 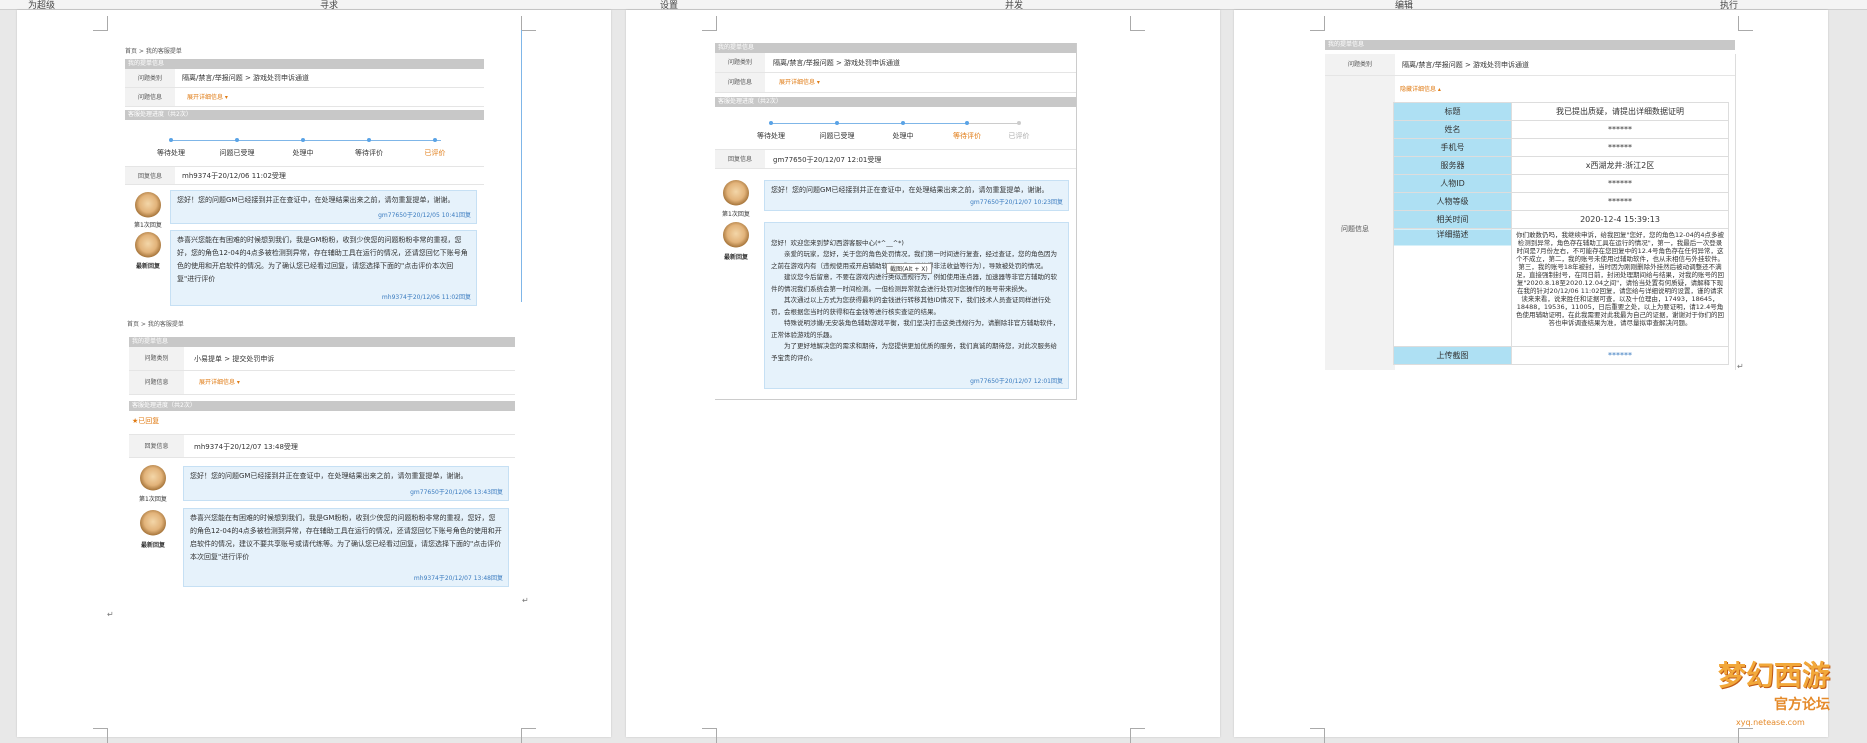 What do you see at coordinates (827, 160) in the screenshot?
I see `row-value: gm77650于20/12/07 12:01受理` at bounding box center [827, 160].